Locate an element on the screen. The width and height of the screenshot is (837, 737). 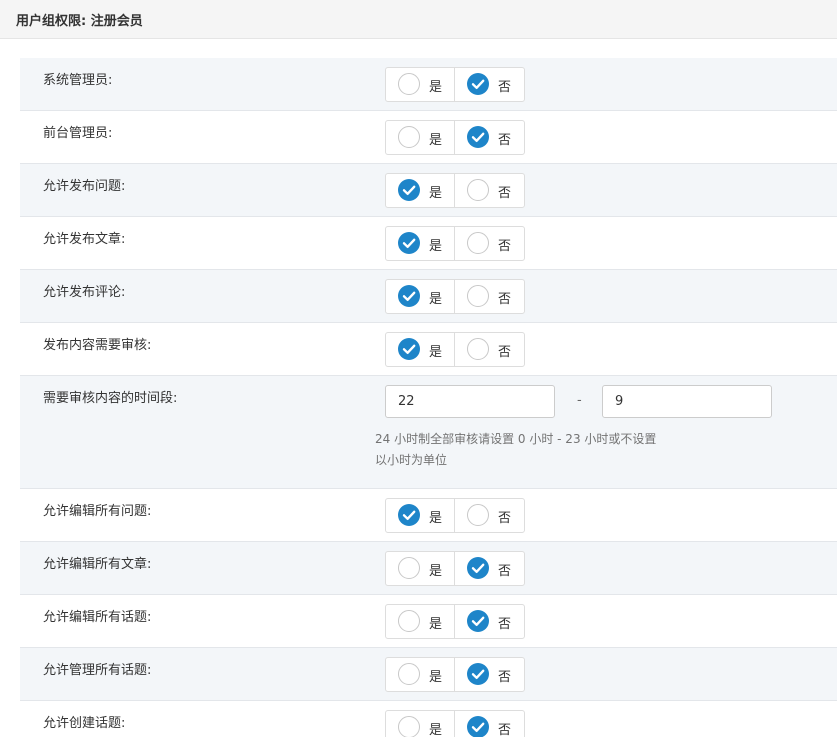
permission-row: 允许发布评论: 是否 is located at coordinates (428, 296).